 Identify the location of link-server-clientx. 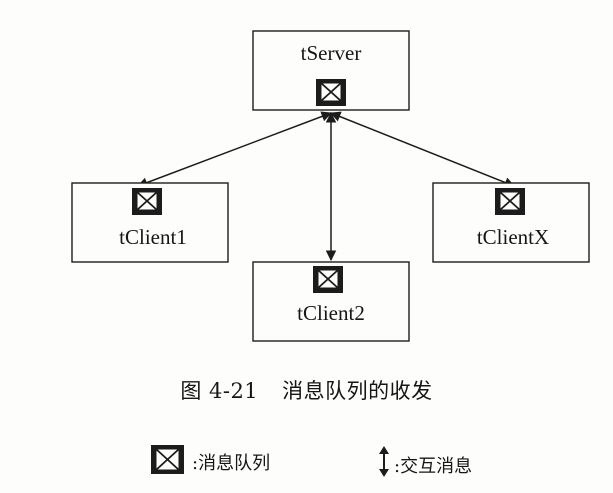
(422, 149).